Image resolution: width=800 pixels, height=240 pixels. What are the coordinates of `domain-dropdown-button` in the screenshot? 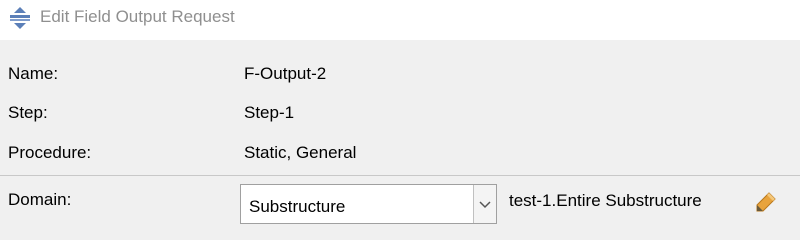 It's located at (484, 204).